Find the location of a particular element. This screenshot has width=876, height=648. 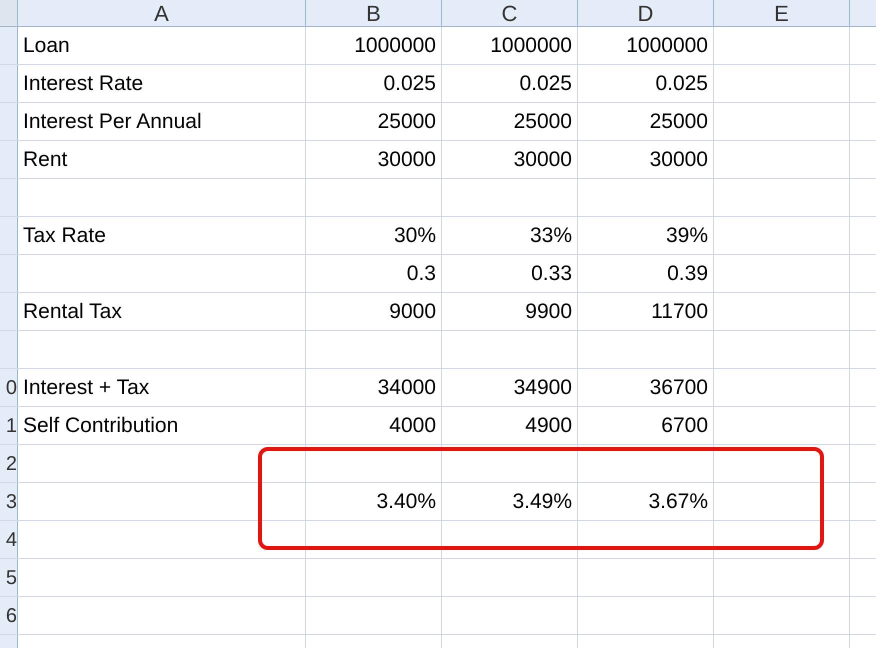

row-header: 2 is located at coordinates (9, 463).